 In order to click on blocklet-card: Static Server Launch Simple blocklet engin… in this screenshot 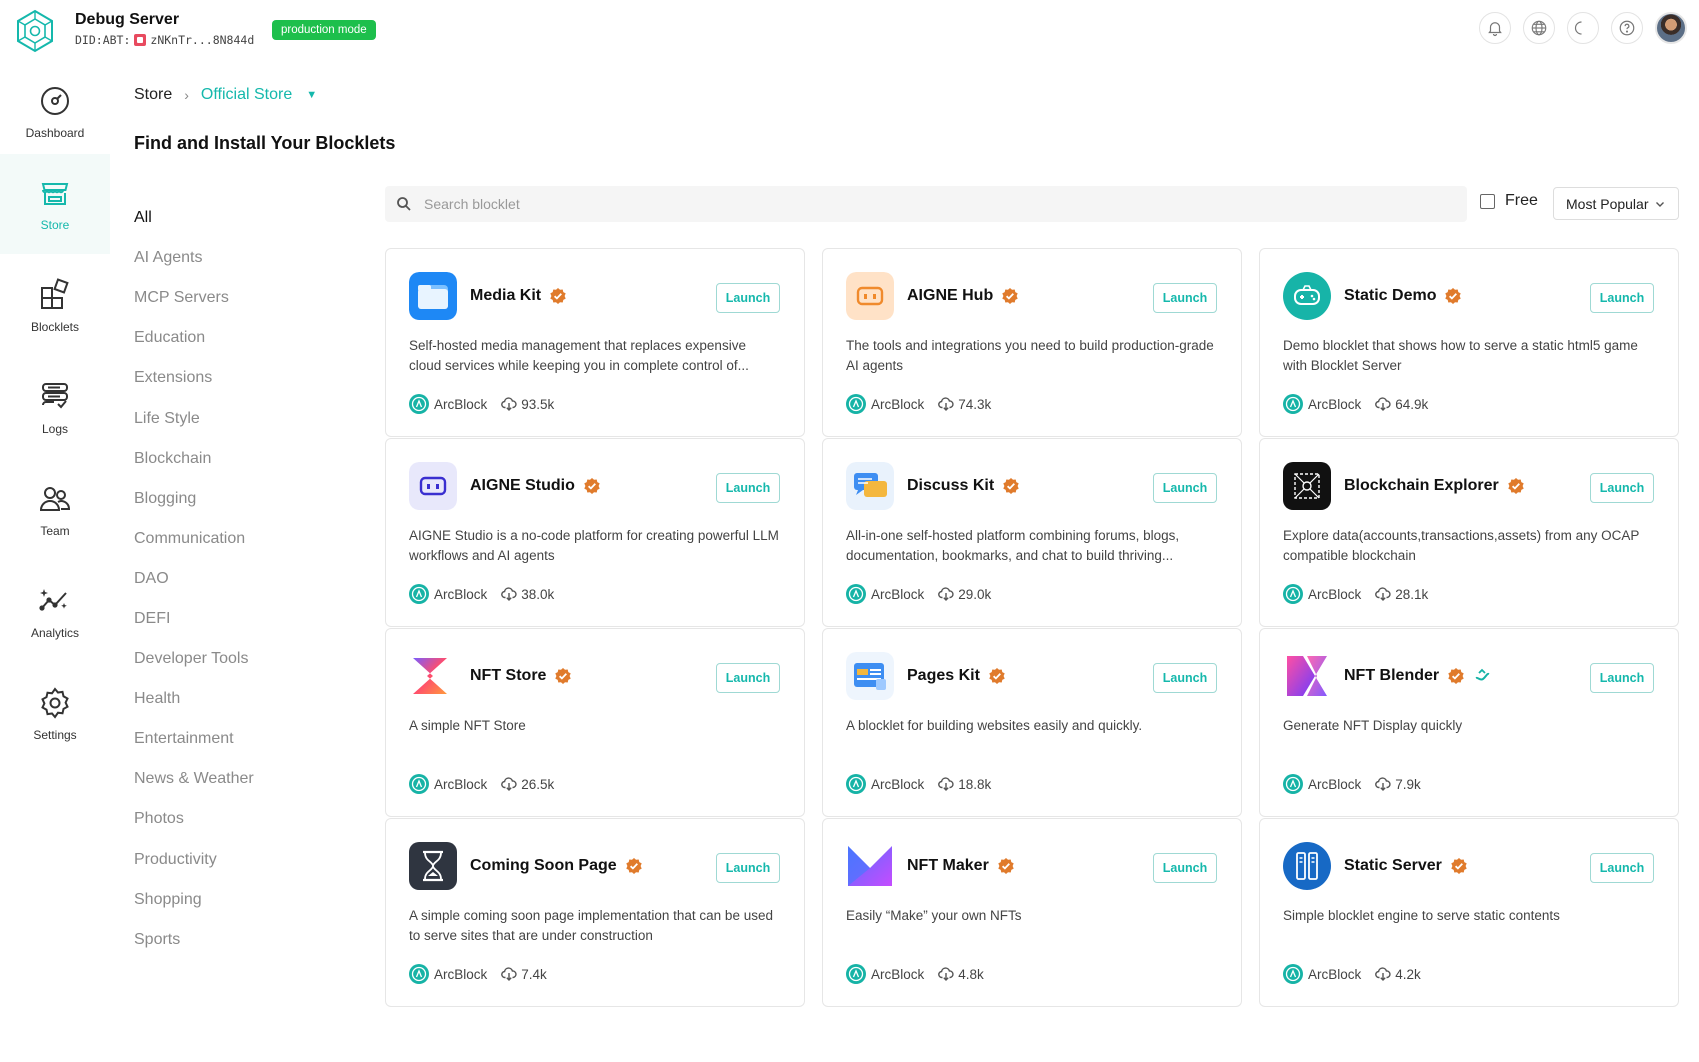, I will do `click(1469, 912)`.